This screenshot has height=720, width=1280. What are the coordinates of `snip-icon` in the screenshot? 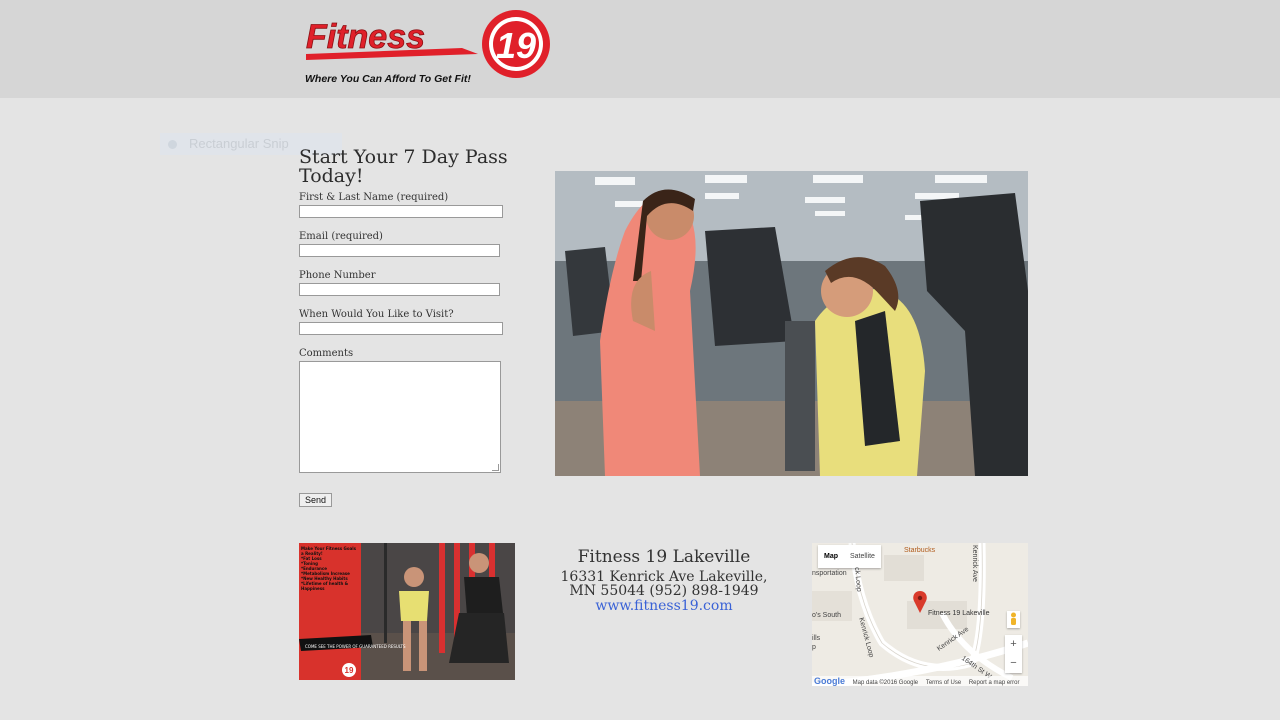 It's located at (172, 144).